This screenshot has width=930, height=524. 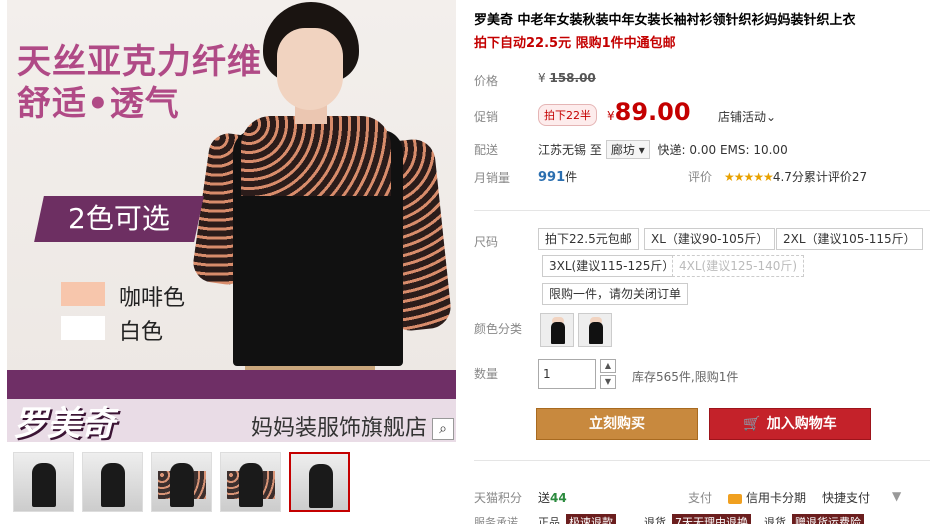 What do you see at coordinates (567, 374) in the screenshot?
I see `quantity-input: 1` at bounding box center [567, 374].